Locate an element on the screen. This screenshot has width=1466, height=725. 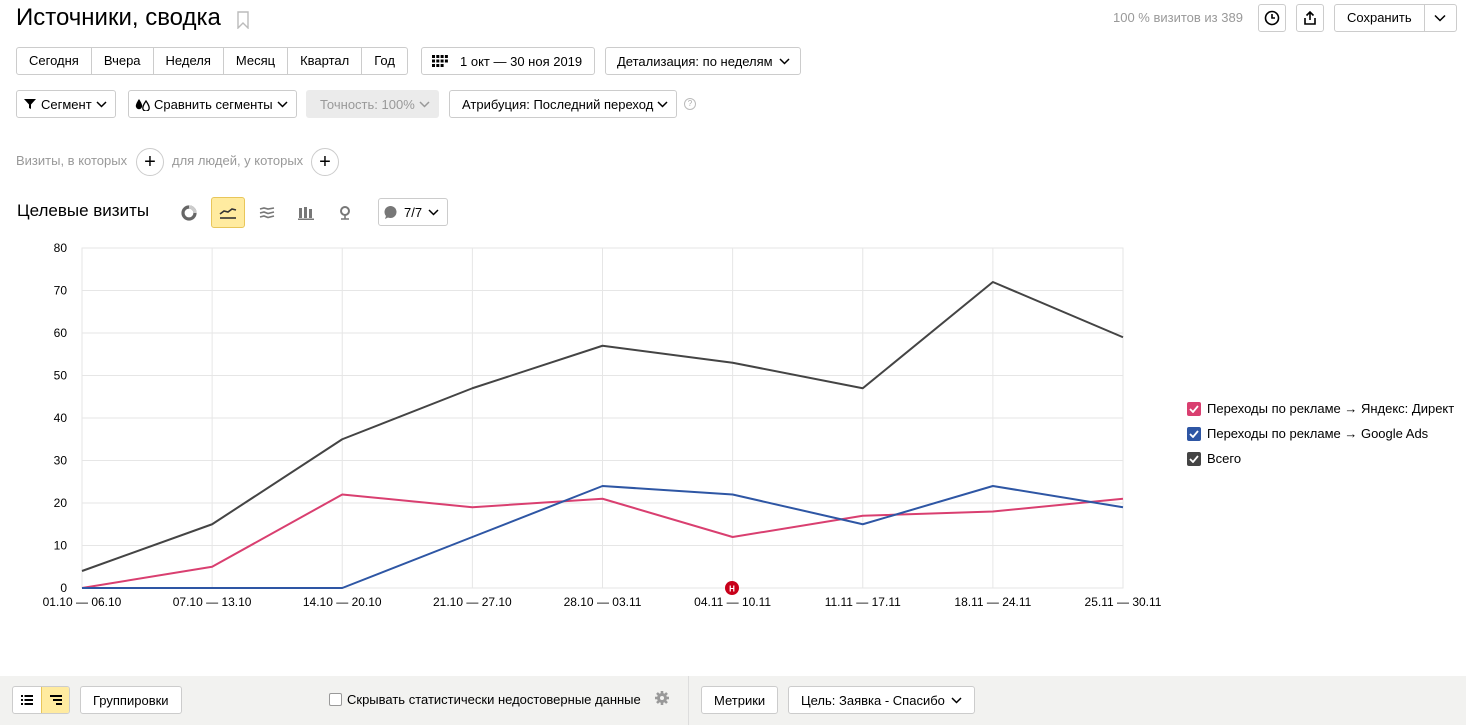
map-pin-icon is located at coordinates (345, 212).